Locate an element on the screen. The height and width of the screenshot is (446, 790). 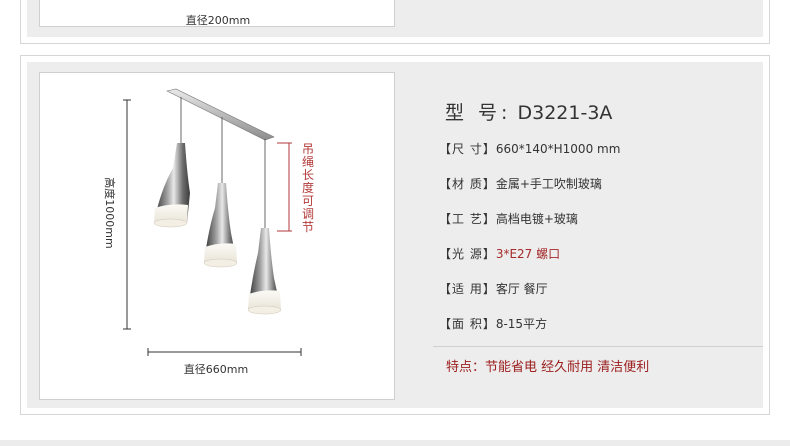
spec-value: 客厅 餐厅 is located at coordinates (521, 289).